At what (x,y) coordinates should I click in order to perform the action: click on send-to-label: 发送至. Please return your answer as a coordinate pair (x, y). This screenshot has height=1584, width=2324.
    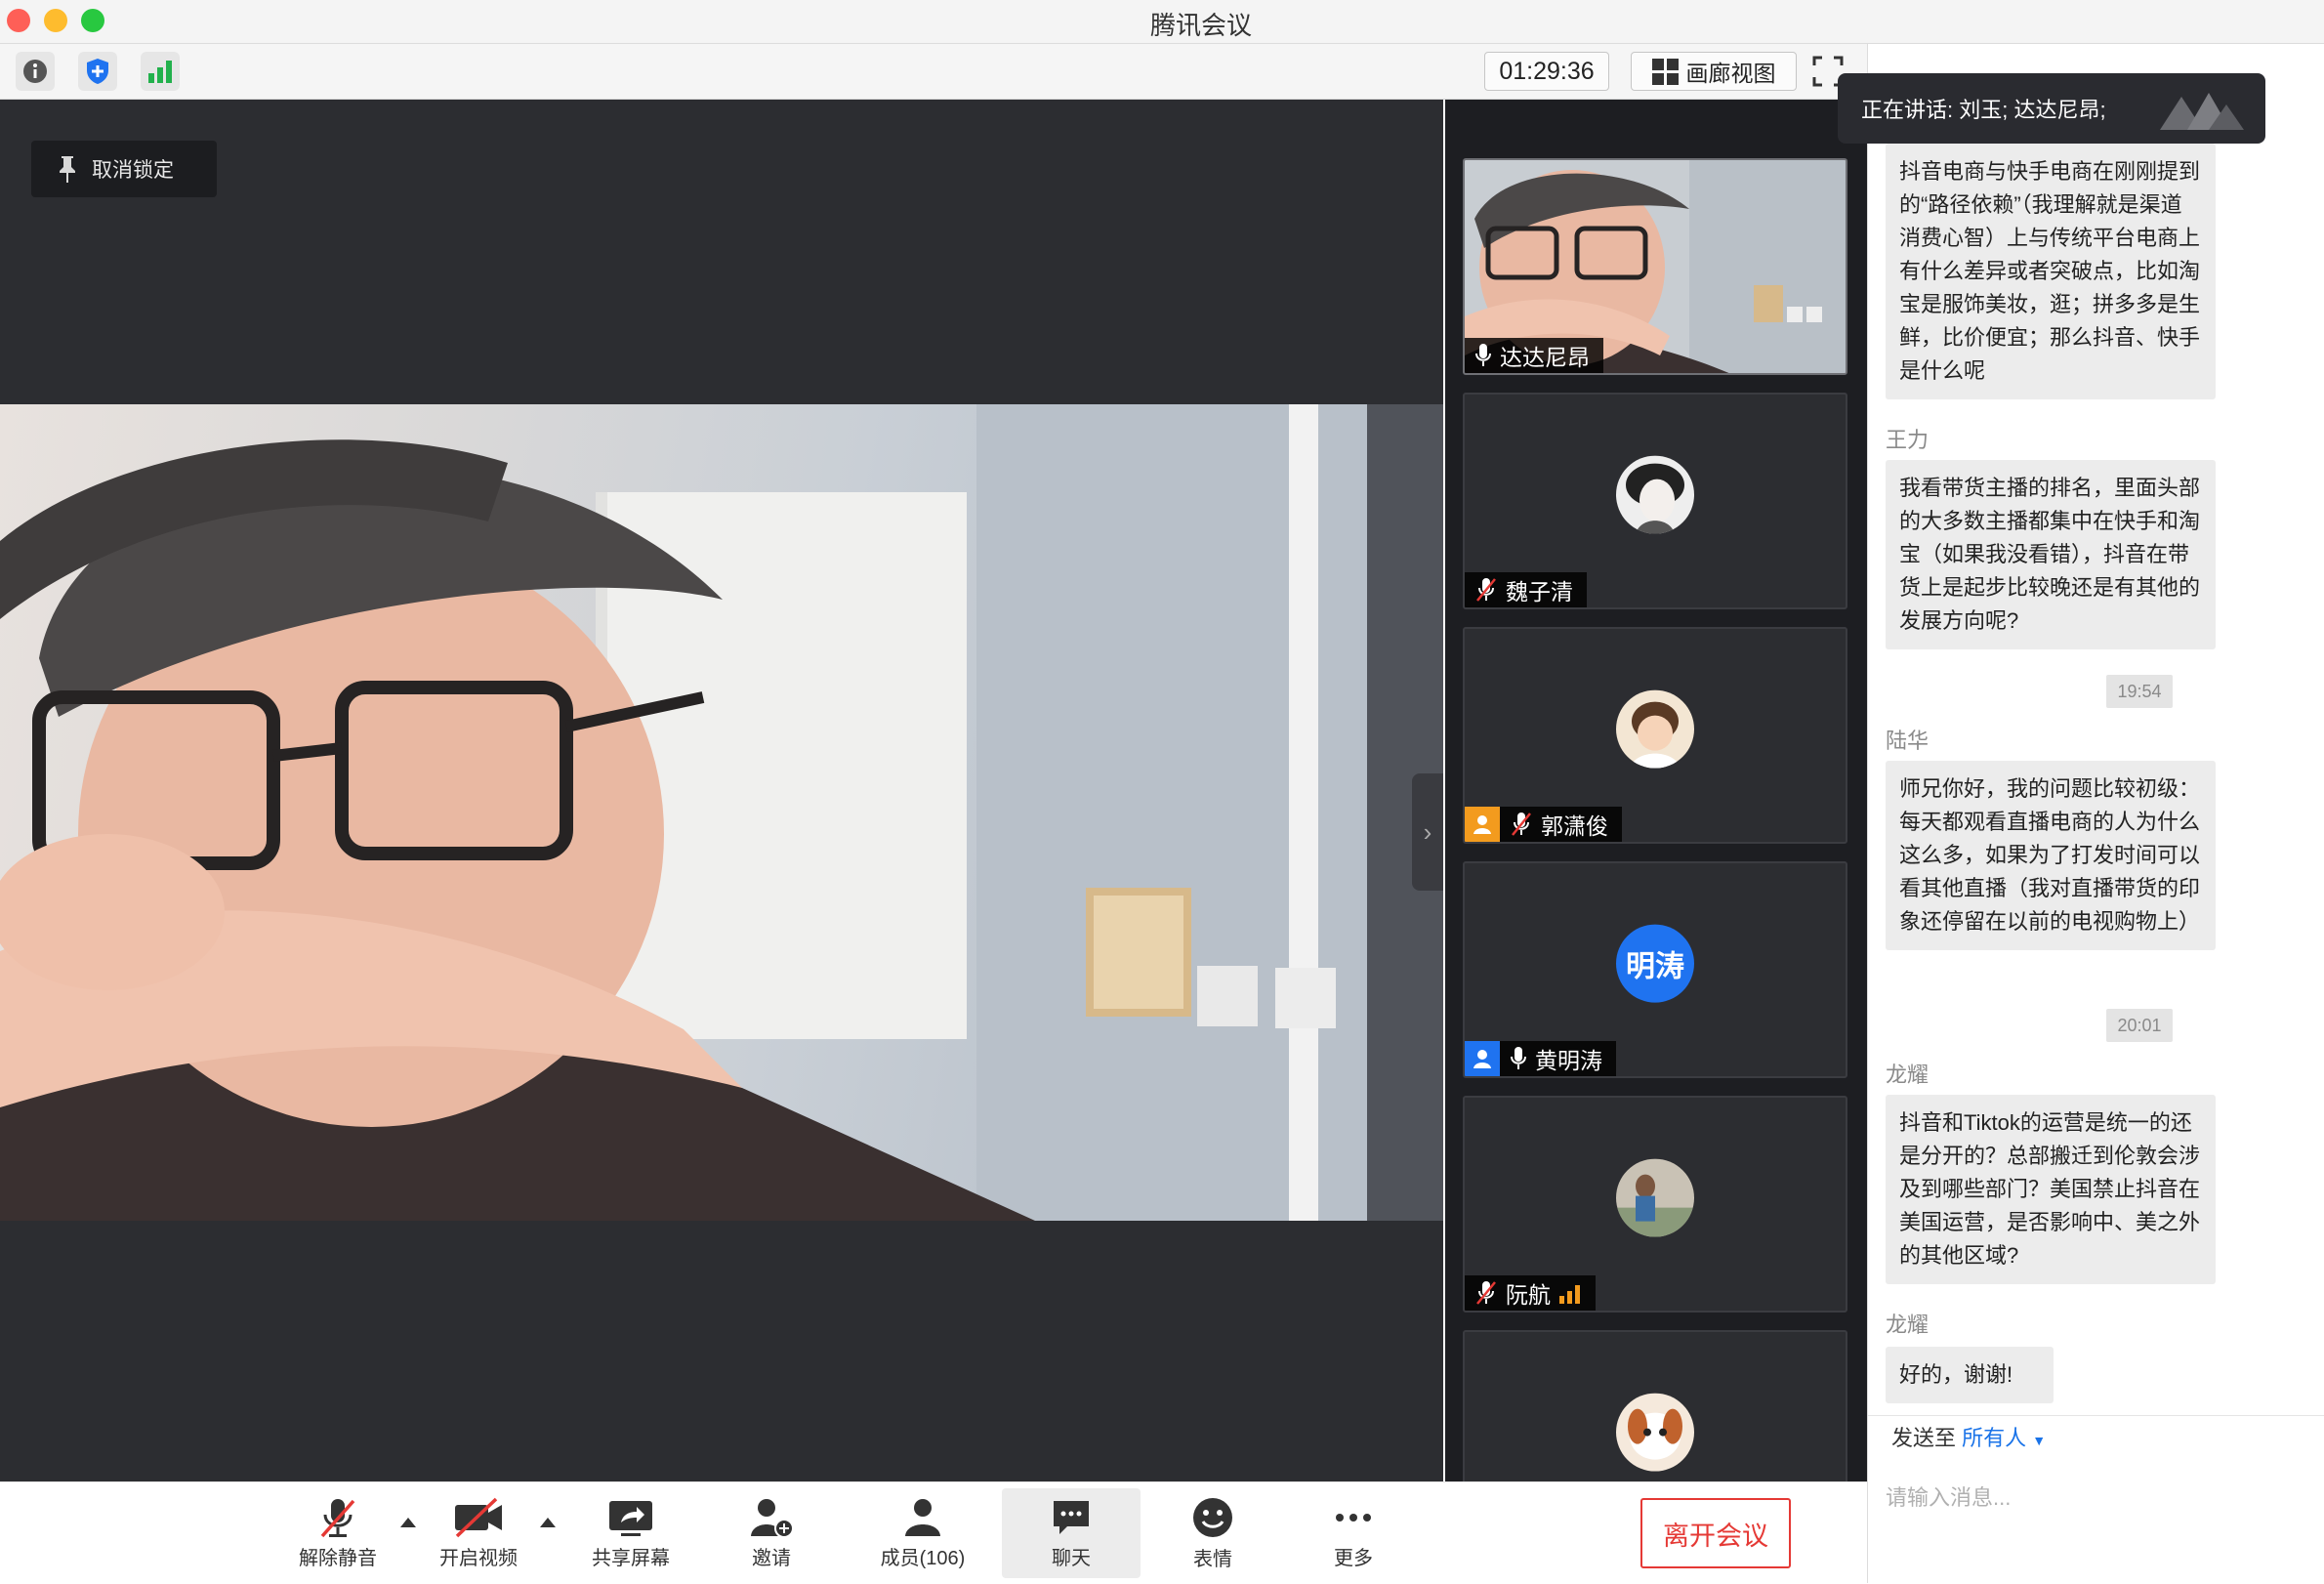
    Looking at the image, I should click on (1924, 1438).